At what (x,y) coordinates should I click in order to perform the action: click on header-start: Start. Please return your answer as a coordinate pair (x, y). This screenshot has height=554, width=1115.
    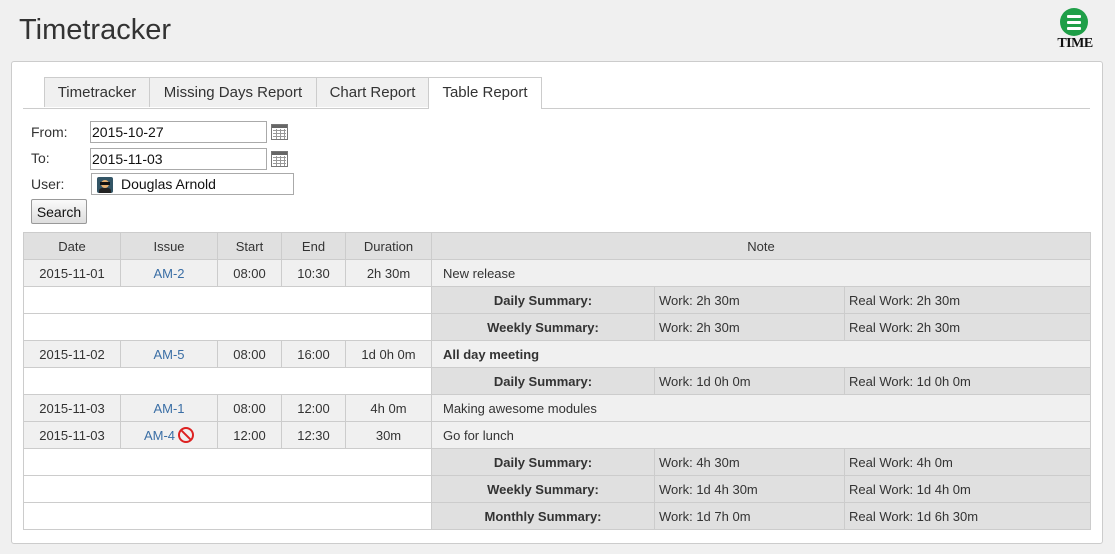
    Looking at the image, I should click on (249, 246).